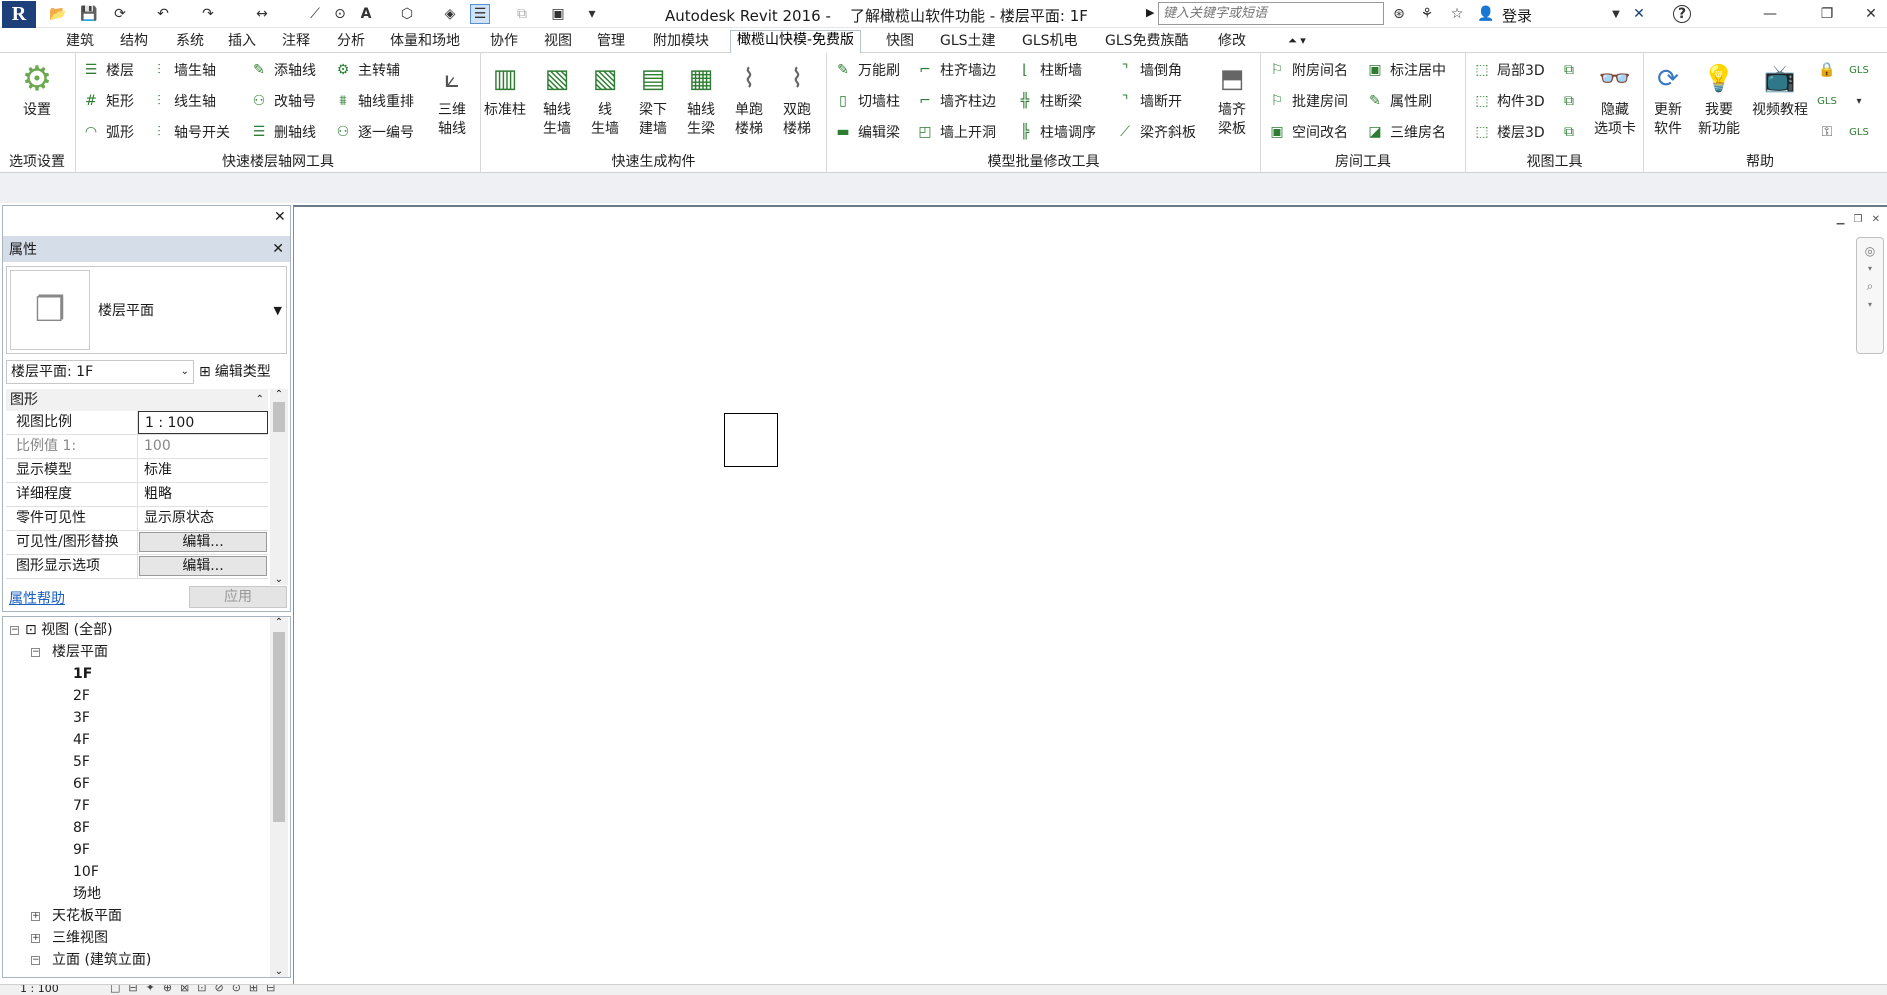 Image resolution: width=1887 pixels, height=995 pixels. What do you see at coordinates (208, 14) in the screenshot?
I see `redo-icon: ↷` at bounding box center [208, 14].